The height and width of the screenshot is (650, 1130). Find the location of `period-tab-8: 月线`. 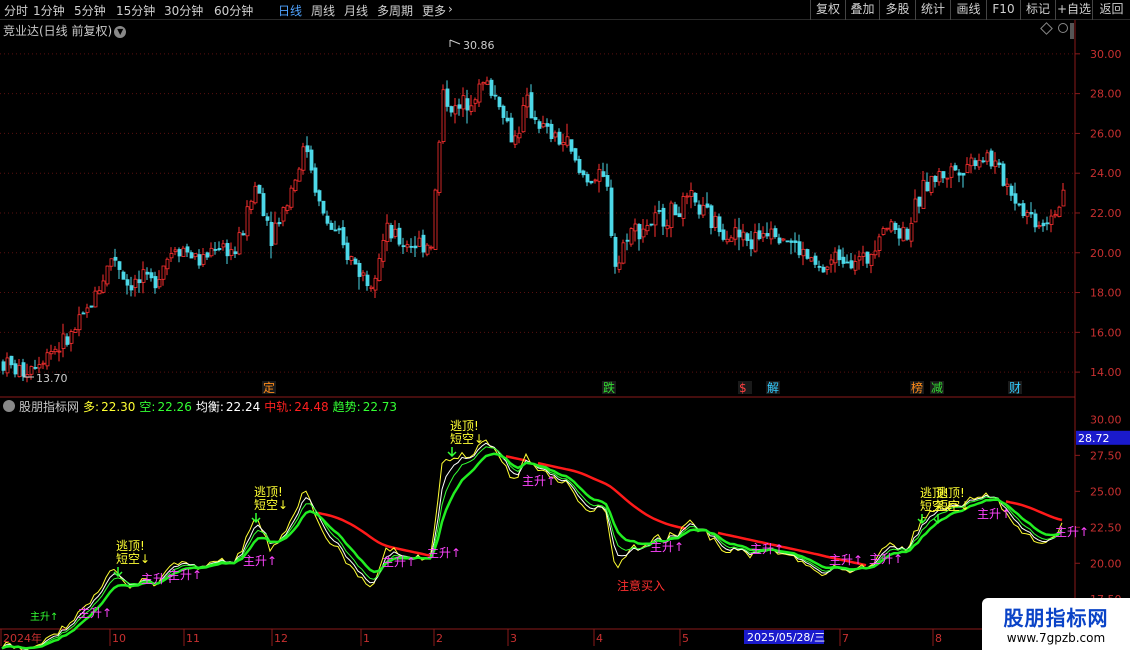

period-tab-8: 月线 is located at coordinates (356, 10).